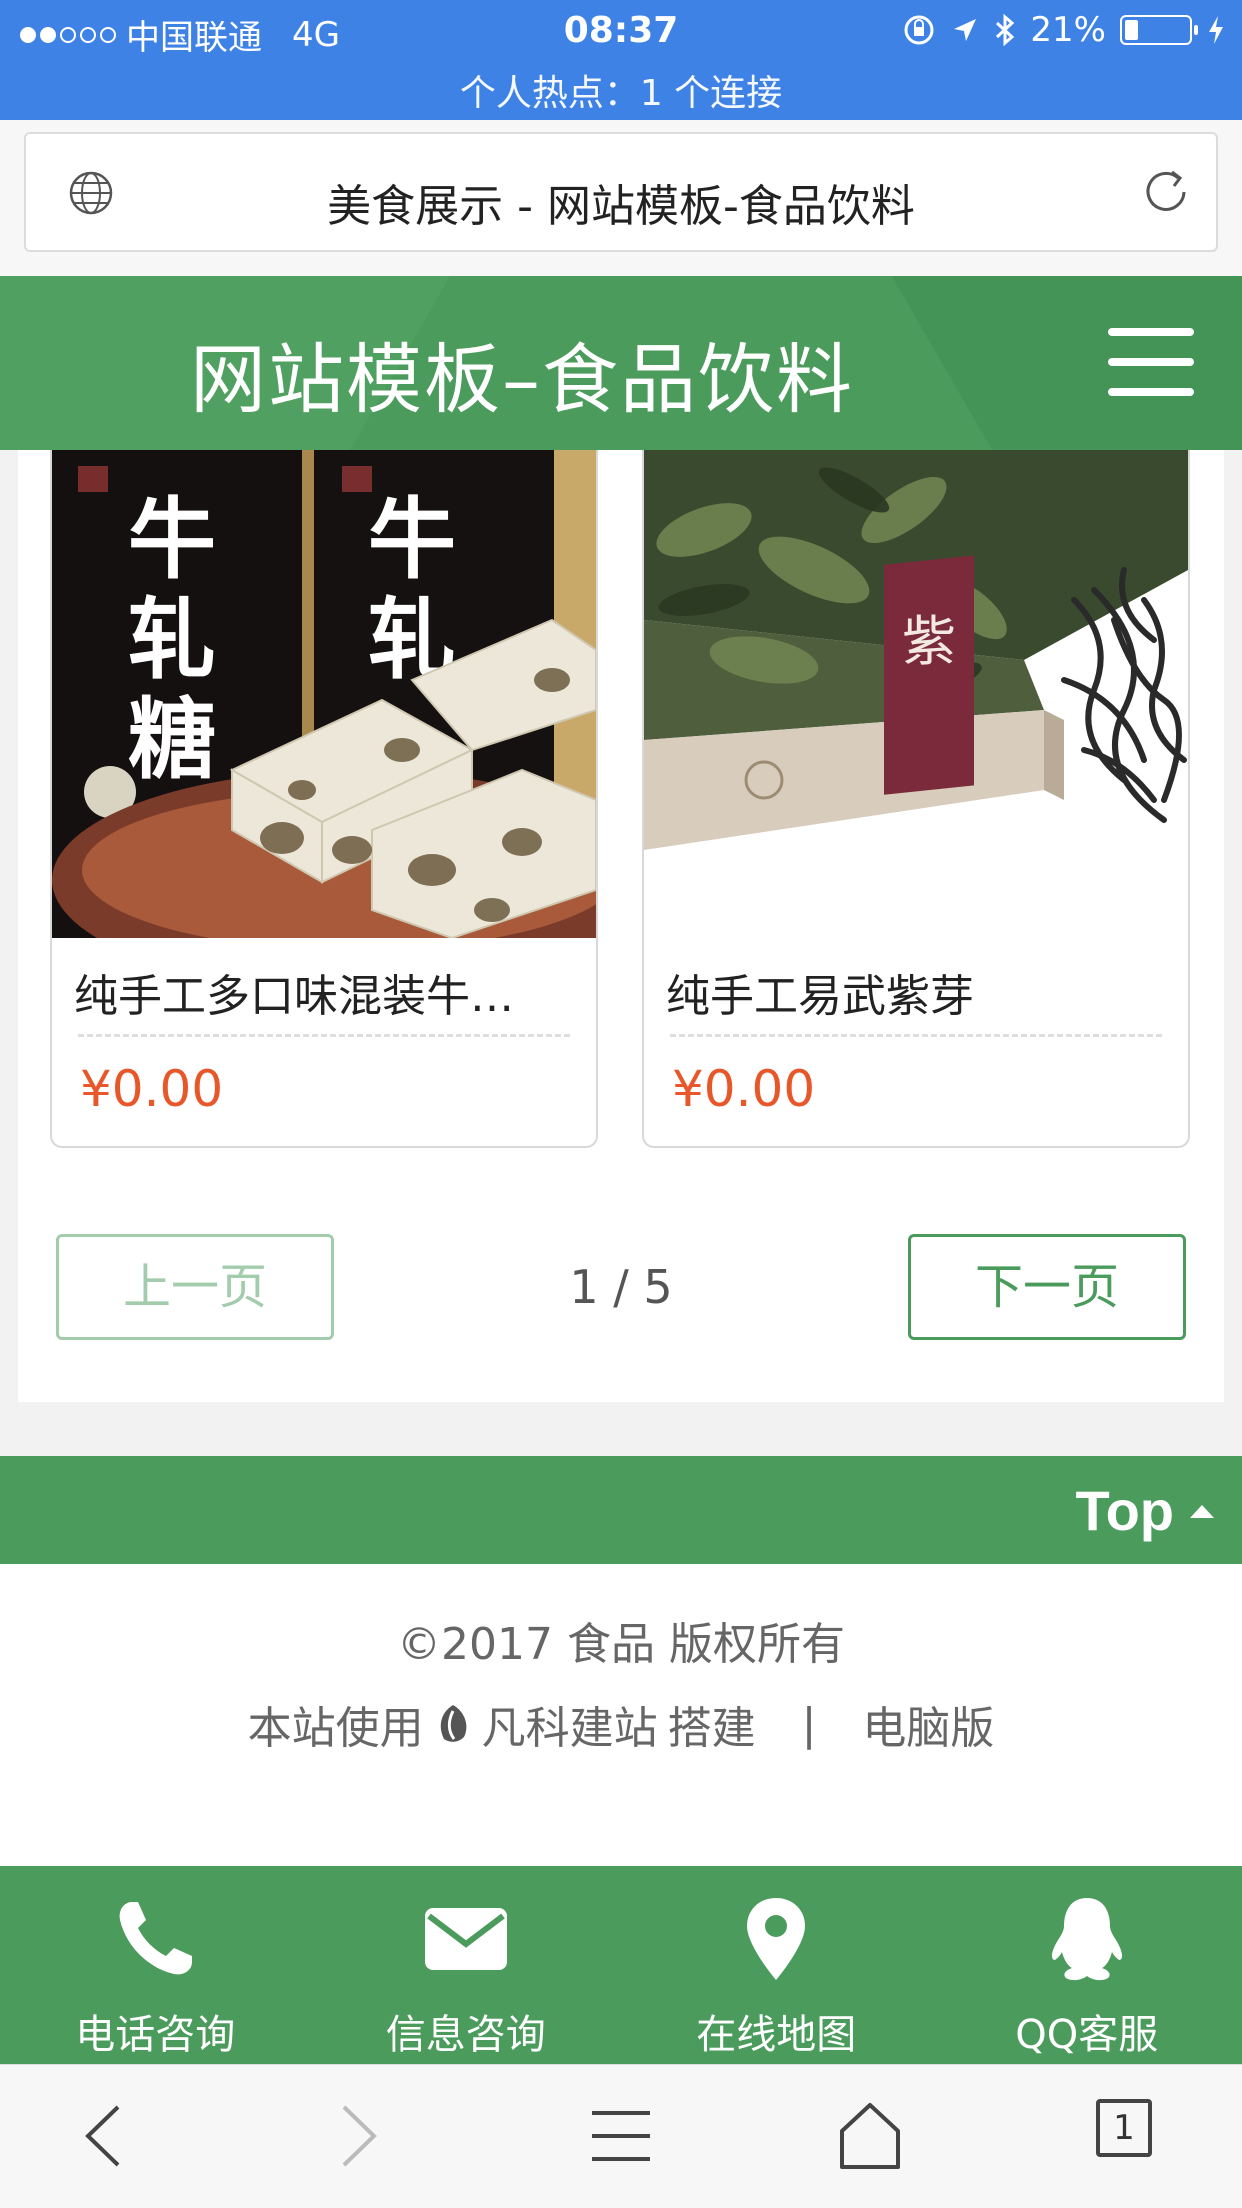 Image resolution: width=1242 pixels, height=2208 pixels. What do you see at coordinates (156, 1938) in the screenshot?
I see `phone-icon` at bounding box center [156, 1938].